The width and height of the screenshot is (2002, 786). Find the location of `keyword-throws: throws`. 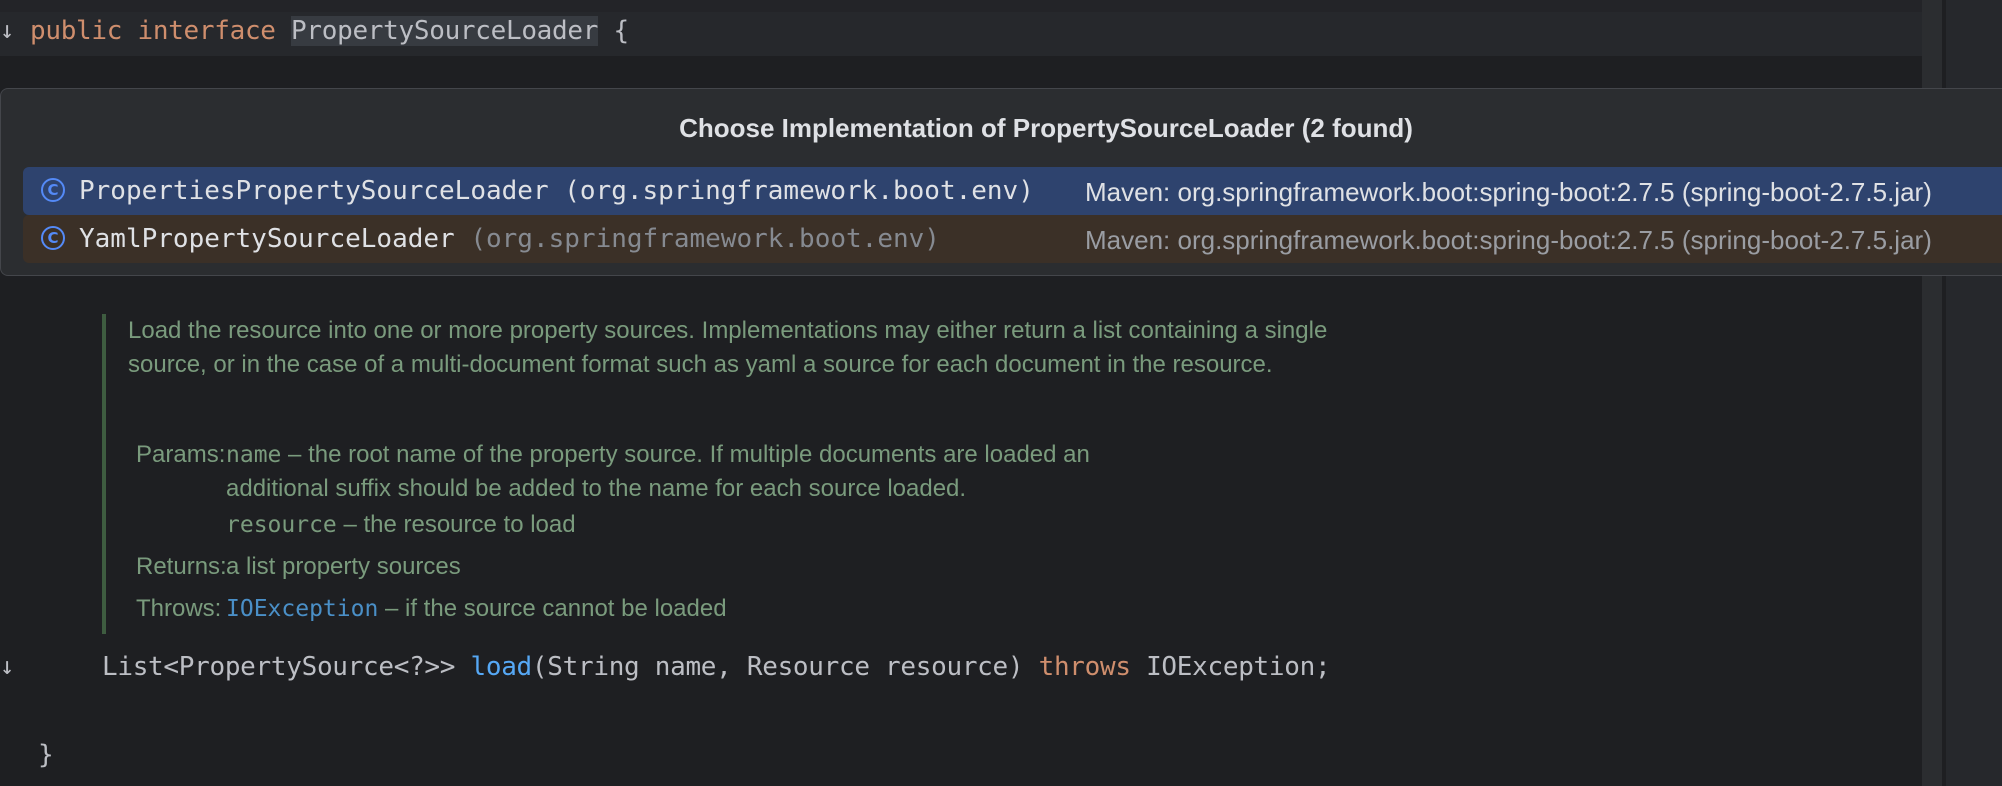

keyword-throws: throws is located at coordinates (1084, 667).